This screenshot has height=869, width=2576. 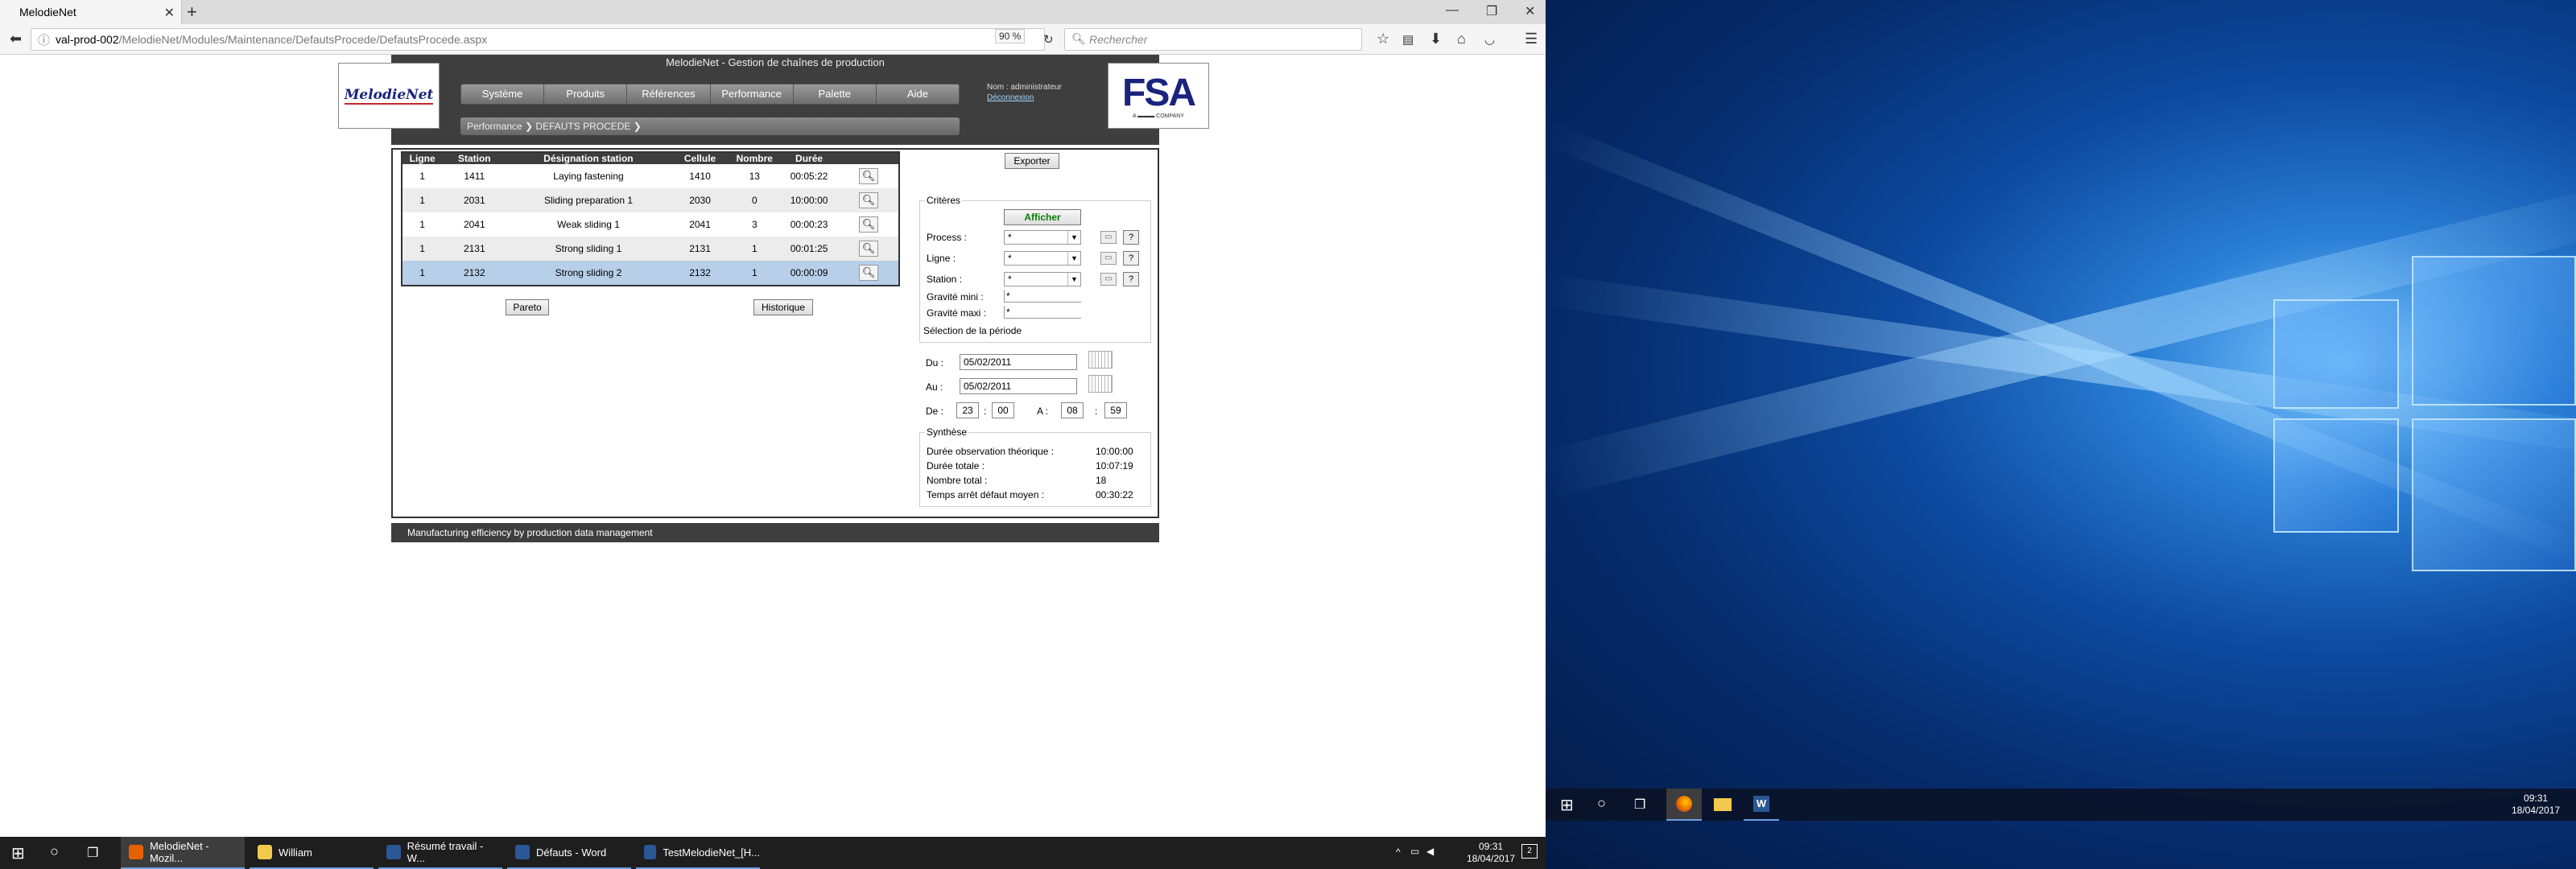 I want to click on grid-header-cell: Nombre, so click(x=754, y=158).